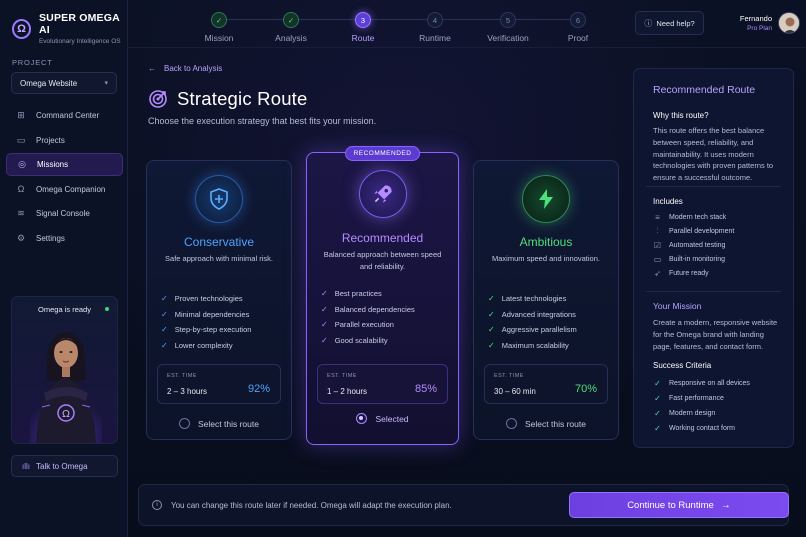 This screenshot has height=537, width=806. Describe the element at coordinates (202, 299) in the screenshot. I see `list-item: ✓ Proven technologies` at that location.